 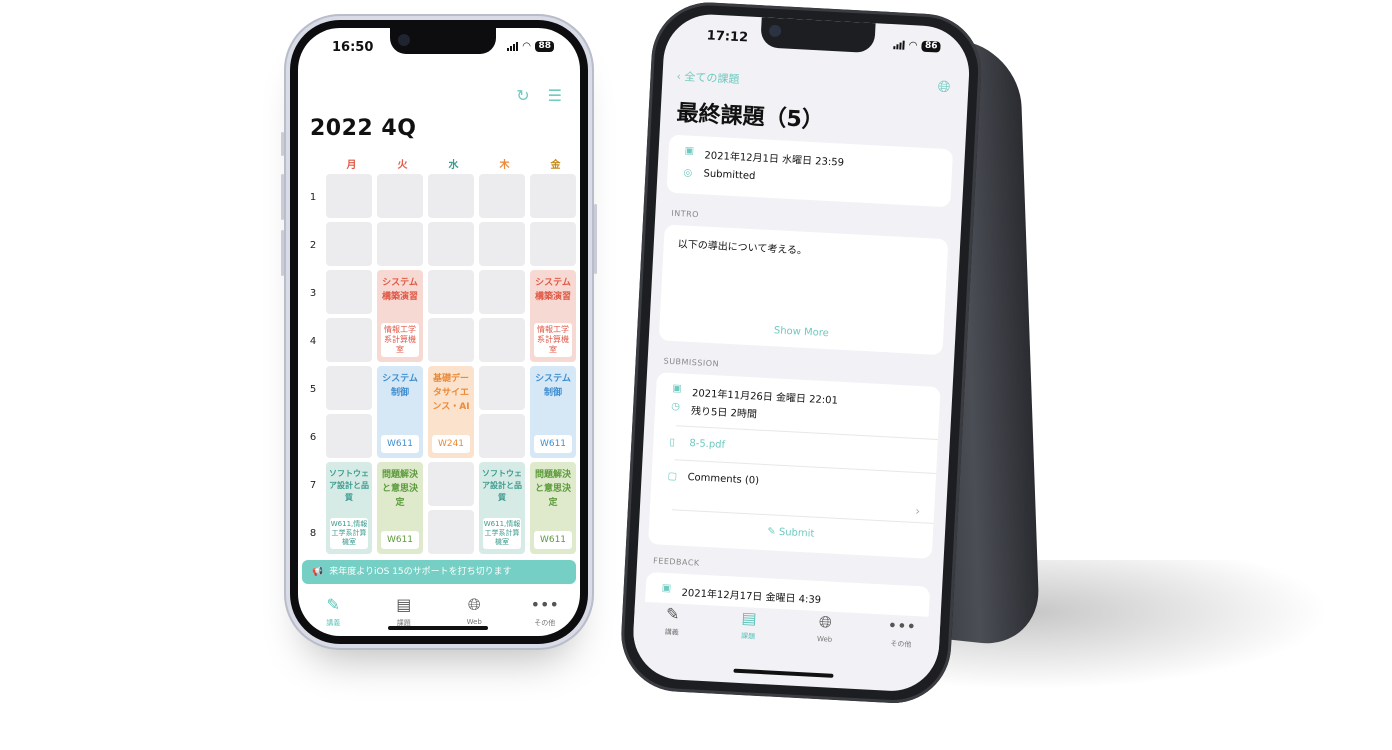 I want to click on feedback-label: FEEDBACK, so click(x=676, y=562).